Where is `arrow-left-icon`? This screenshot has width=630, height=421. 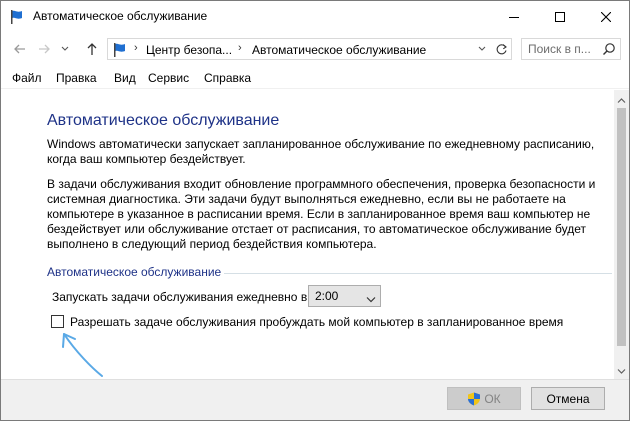 arrow-left-icon is located at coordinates (19, 49).